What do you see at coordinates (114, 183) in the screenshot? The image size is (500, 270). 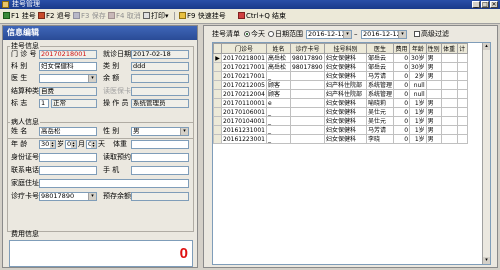 I see `address-field` at bounding box center [114, 183].